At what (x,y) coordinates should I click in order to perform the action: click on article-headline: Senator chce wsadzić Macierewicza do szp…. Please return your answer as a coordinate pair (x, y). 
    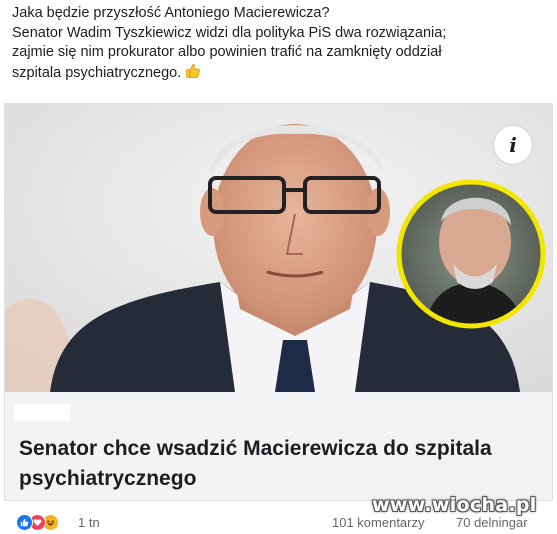
    Looking at the image, I should click on (279, 464).